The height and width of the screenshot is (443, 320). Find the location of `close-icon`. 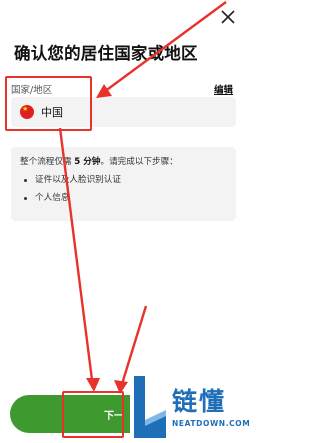

close-icon is located at coordinates (228, 17).